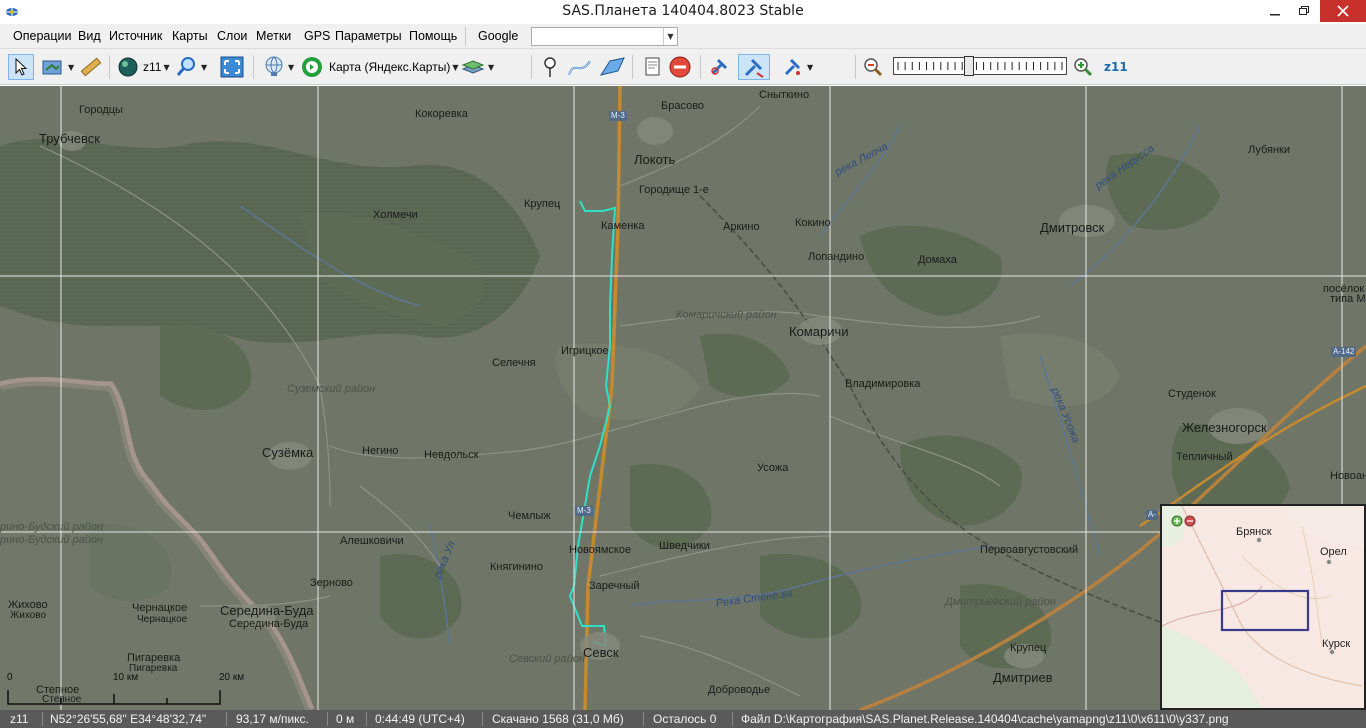 This screenshot has width=1366, height=728. Describe the element at coordinates (368, 36) in the screenshot. I see `menu-settings: Параметры` at that location.